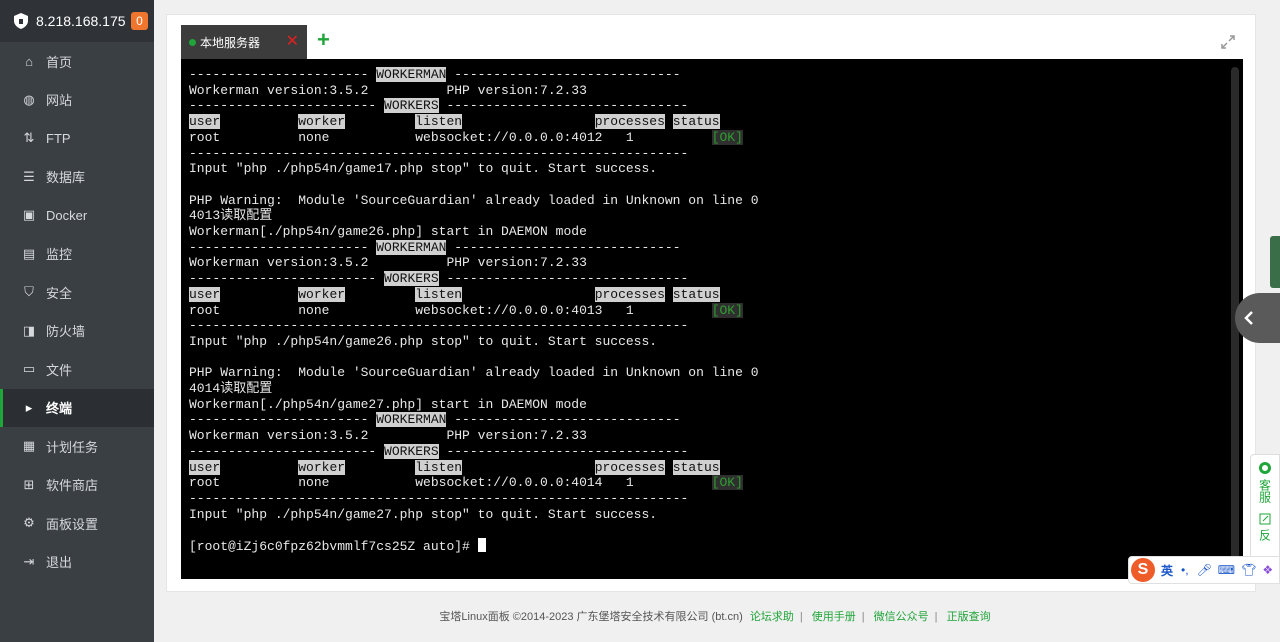  I want to click on apps-icon: ⊞, so click(29, 484).